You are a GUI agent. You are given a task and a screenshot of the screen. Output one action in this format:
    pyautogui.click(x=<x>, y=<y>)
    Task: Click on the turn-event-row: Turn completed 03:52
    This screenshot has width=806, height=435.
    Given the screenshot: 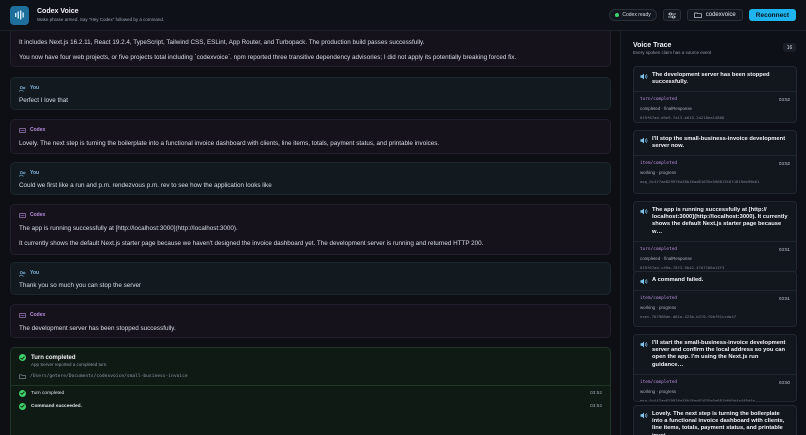 What is the action you would take?
    pyautogui.click(x=310, y=393)
    